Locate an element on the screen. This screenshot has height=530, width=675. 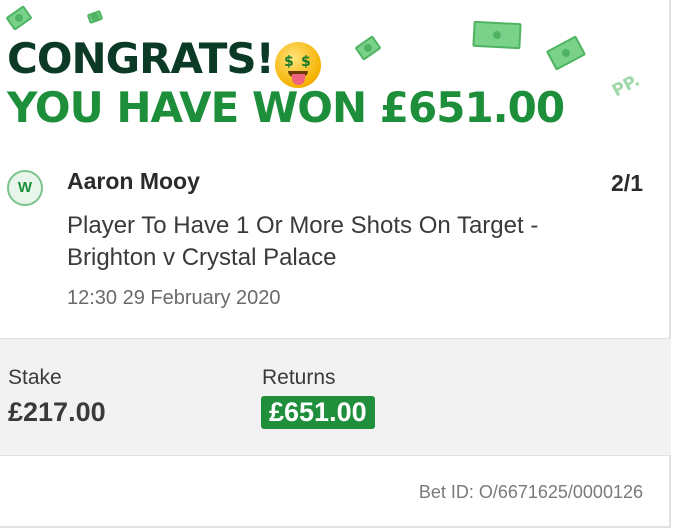
stake-label: Stake is located at coordinates (35, 377).